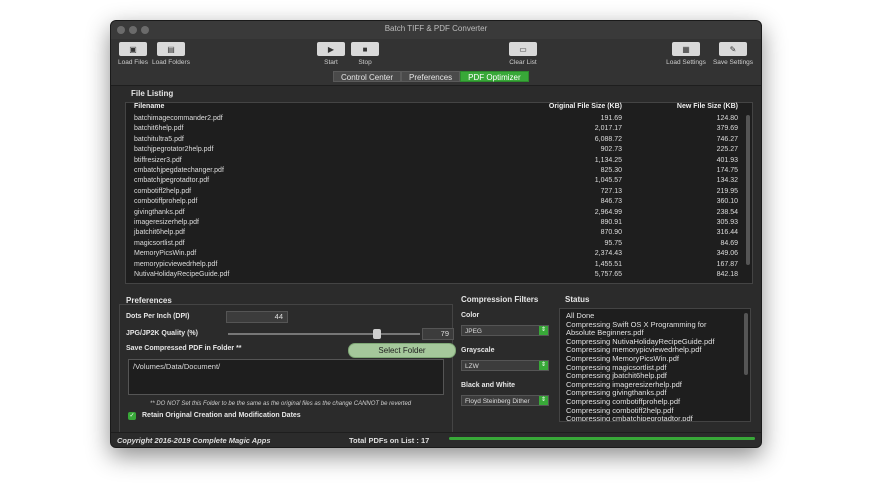 Image resolution: width=870 pixels, height=490 pixels. Describe the element at coordinates (602, 438) in the screenshot. I see `progress-bar` at that location.